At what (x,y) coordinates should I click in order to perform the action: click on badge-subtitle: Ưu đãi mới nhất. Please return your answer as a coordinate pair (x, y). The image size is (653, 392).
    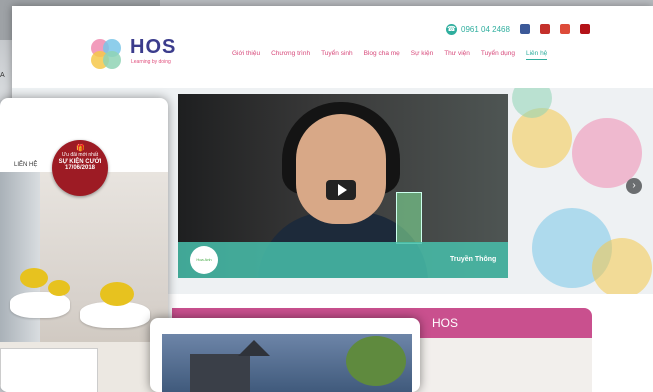
    Looking at the image, I should click on (80, 155).